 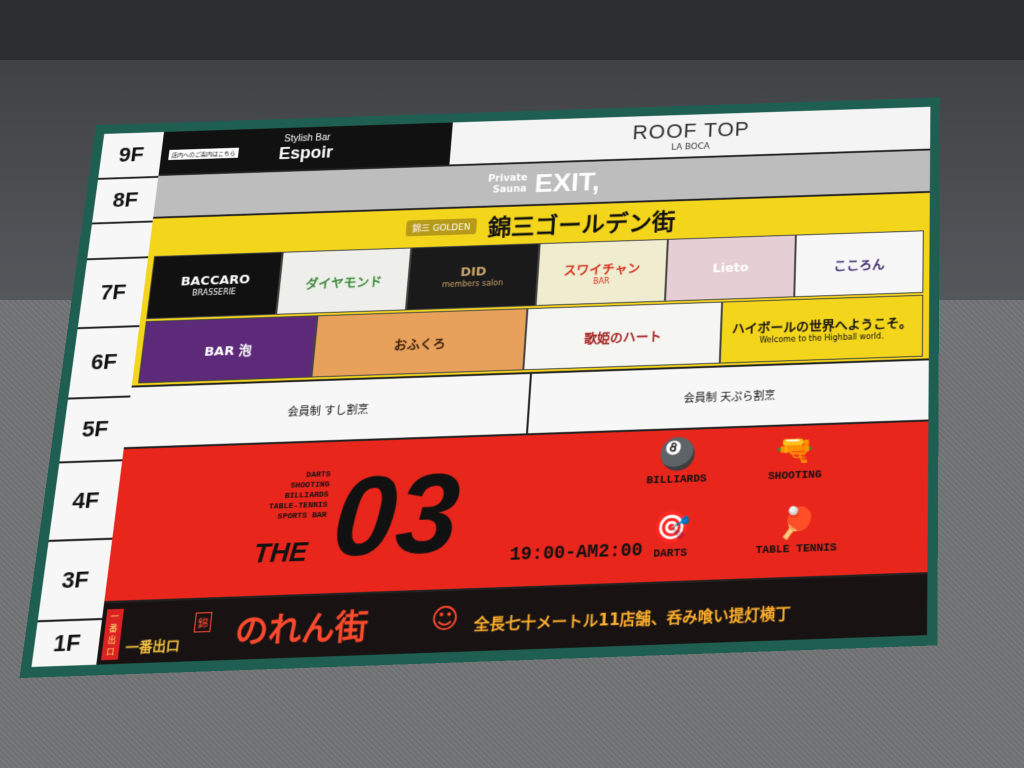 What do you see at coordinates (110, 652) in the screenshot?
I see `exit-side-char: 口` at bounding box center [110, 652].